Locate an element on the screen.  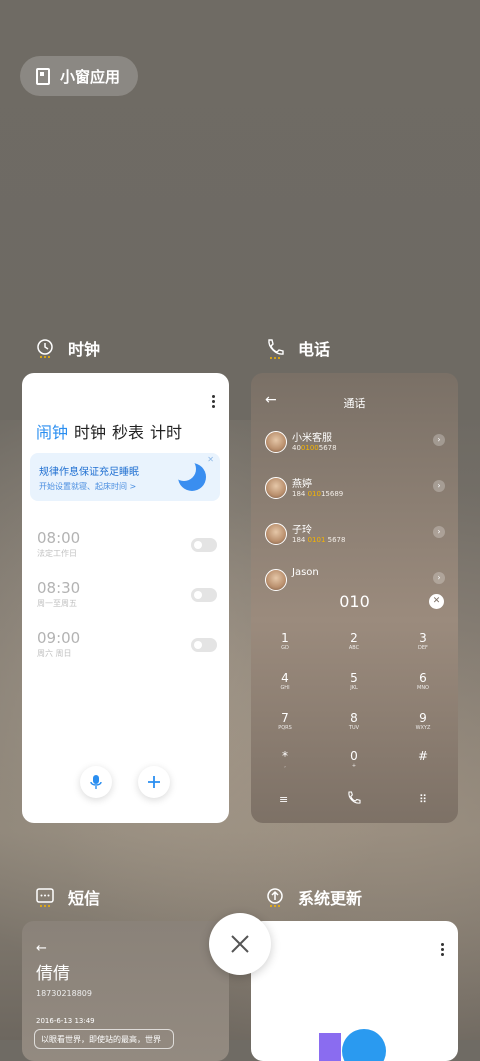
close-icon is located at coordinates (240, 944).